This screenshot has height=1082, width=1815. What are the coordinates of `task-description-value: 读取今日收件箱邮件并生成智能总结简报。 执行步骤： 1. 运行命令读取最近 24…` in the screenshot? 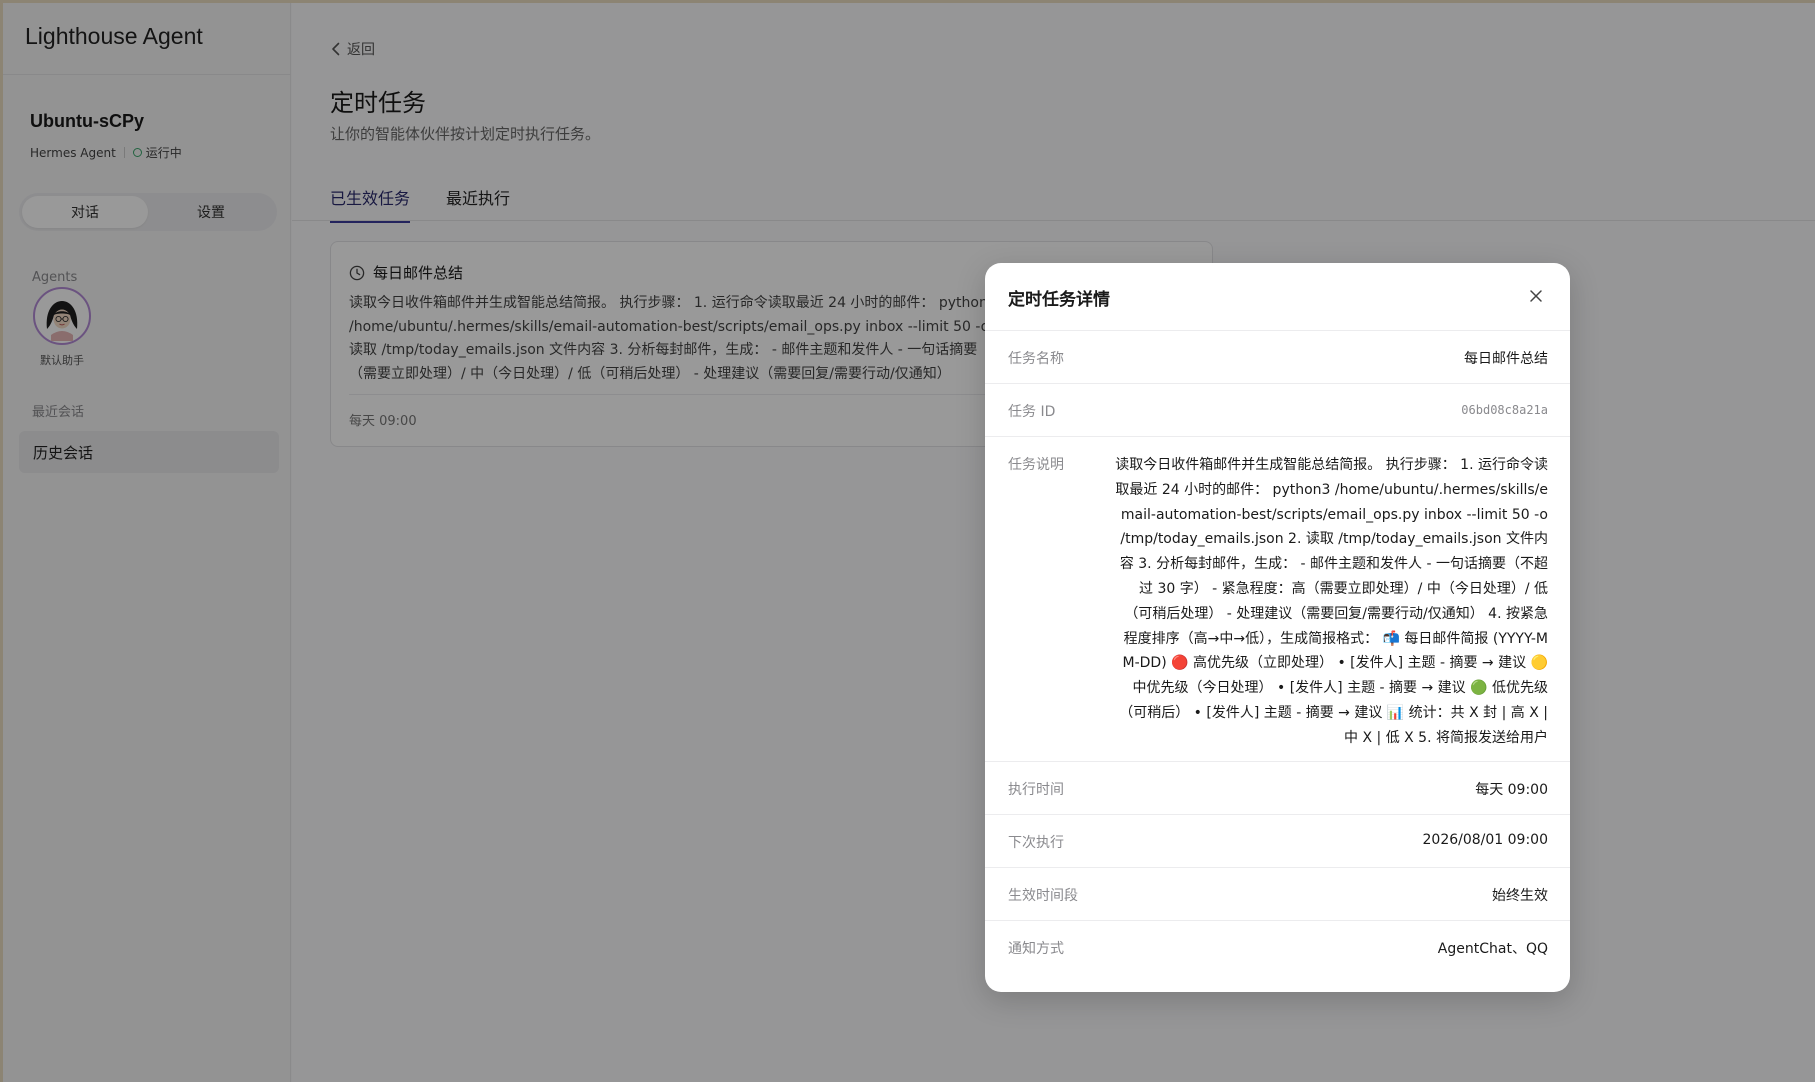 It's located at (1331, 601).